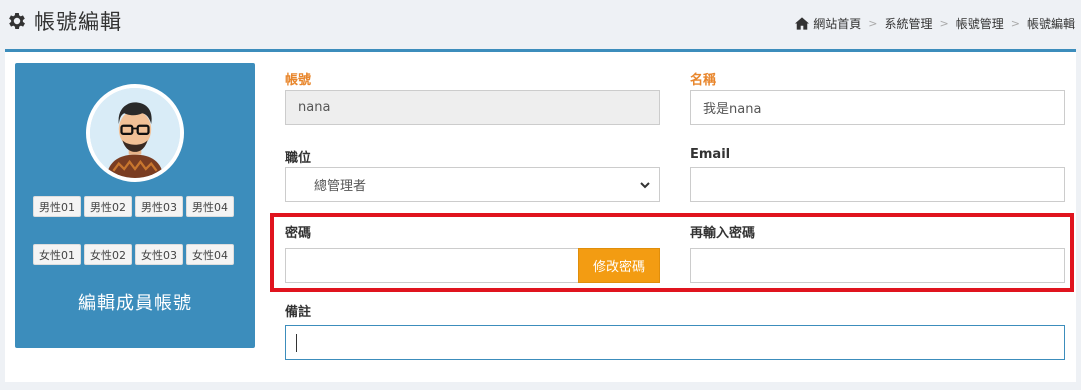 This screenshot has height=390, width=1081. I want to click on avatar-chip-male-02: 男性02, so click(108, 206).